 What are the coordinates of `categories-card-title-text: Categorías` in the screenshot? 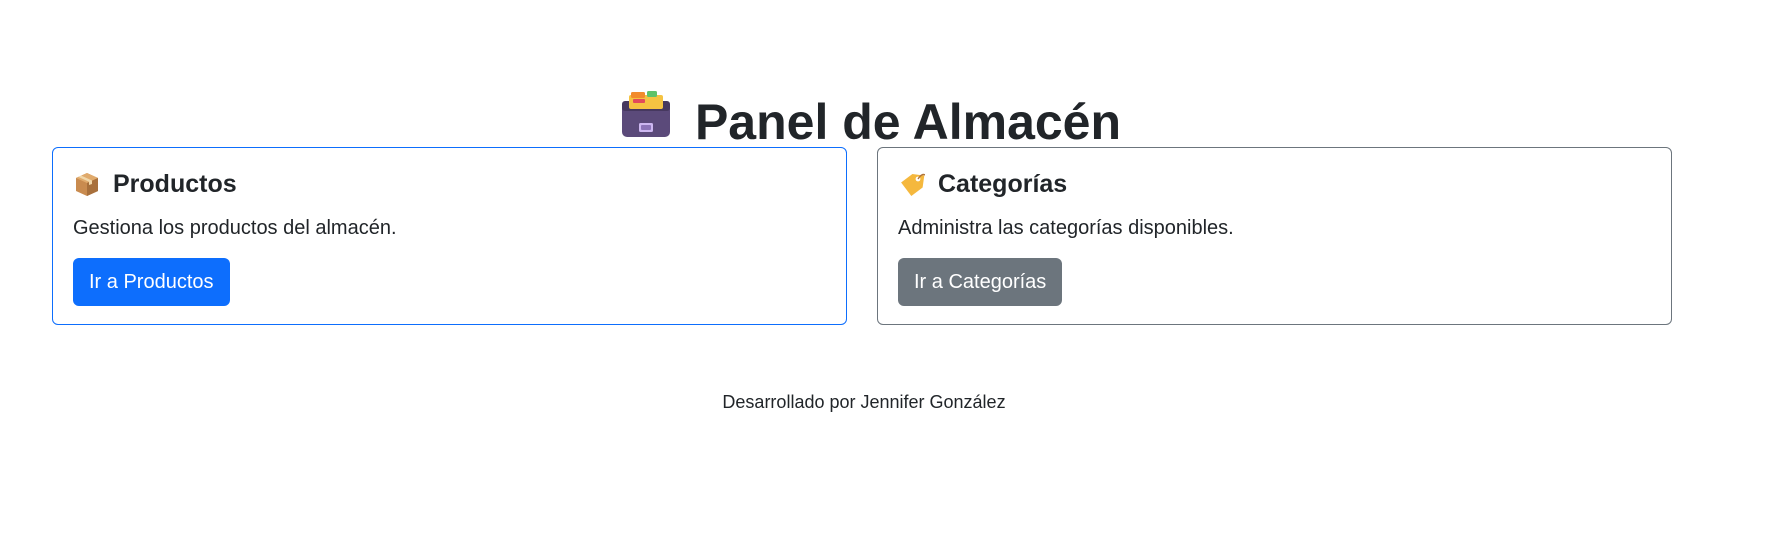 It's located at (1003, 183).